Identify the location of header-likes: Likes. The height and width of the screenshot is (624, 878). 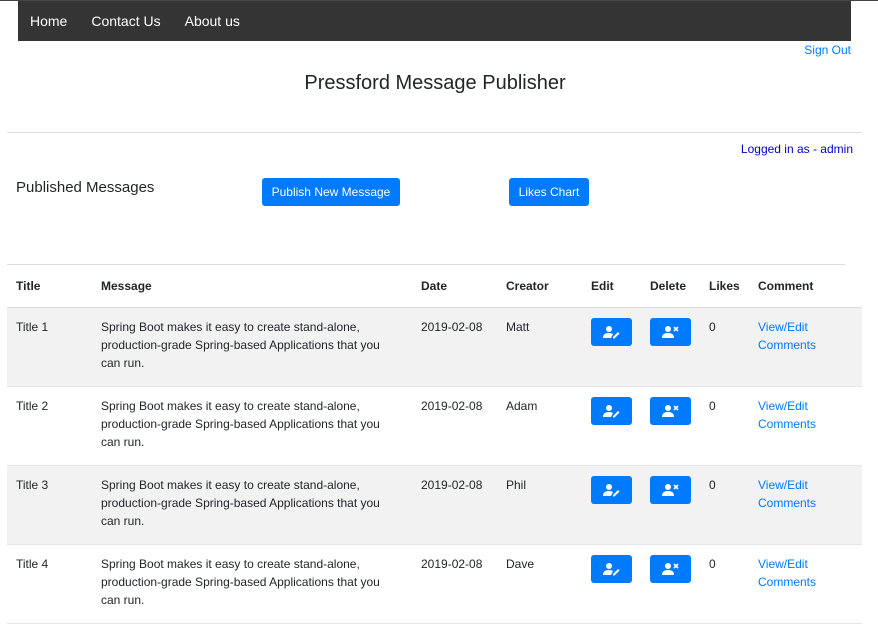
(724, 286).